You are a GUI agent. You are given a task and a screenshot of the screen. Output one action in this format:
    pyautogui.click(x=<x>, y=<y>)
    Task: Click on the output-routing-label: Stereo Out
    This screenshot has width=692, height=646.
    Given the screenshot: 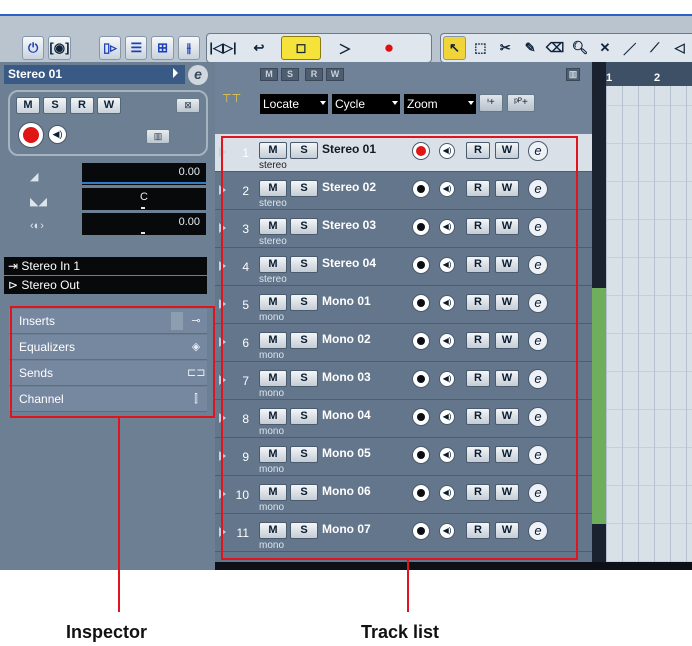 What is the action you would take?
    pyautogui.click(x=50, y=285)
    